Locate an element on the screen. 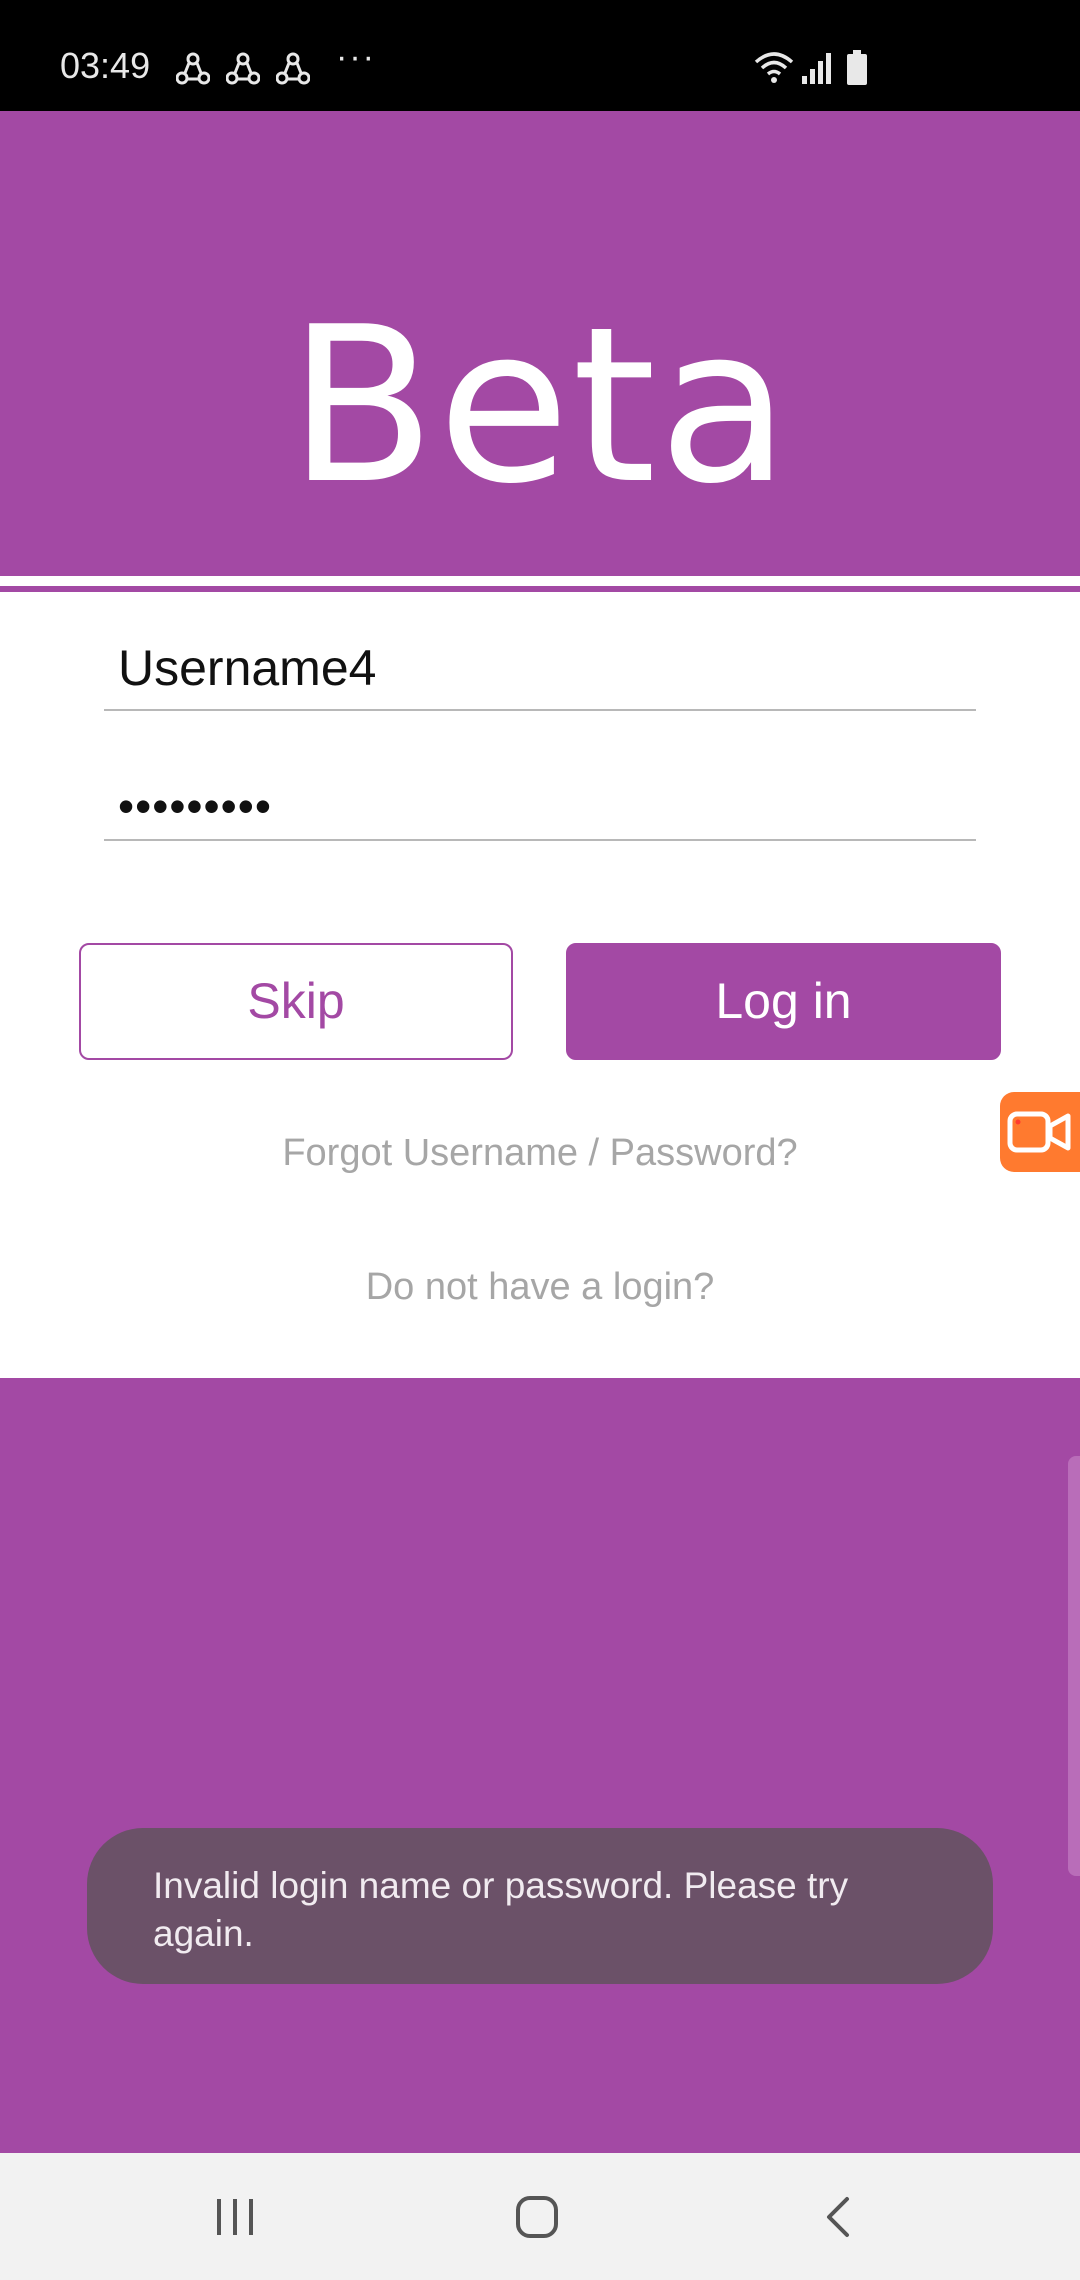 The height and width of the screenshot is (2280, 1080). screen-recorder-widget is located at coordinates (1040, 1132).